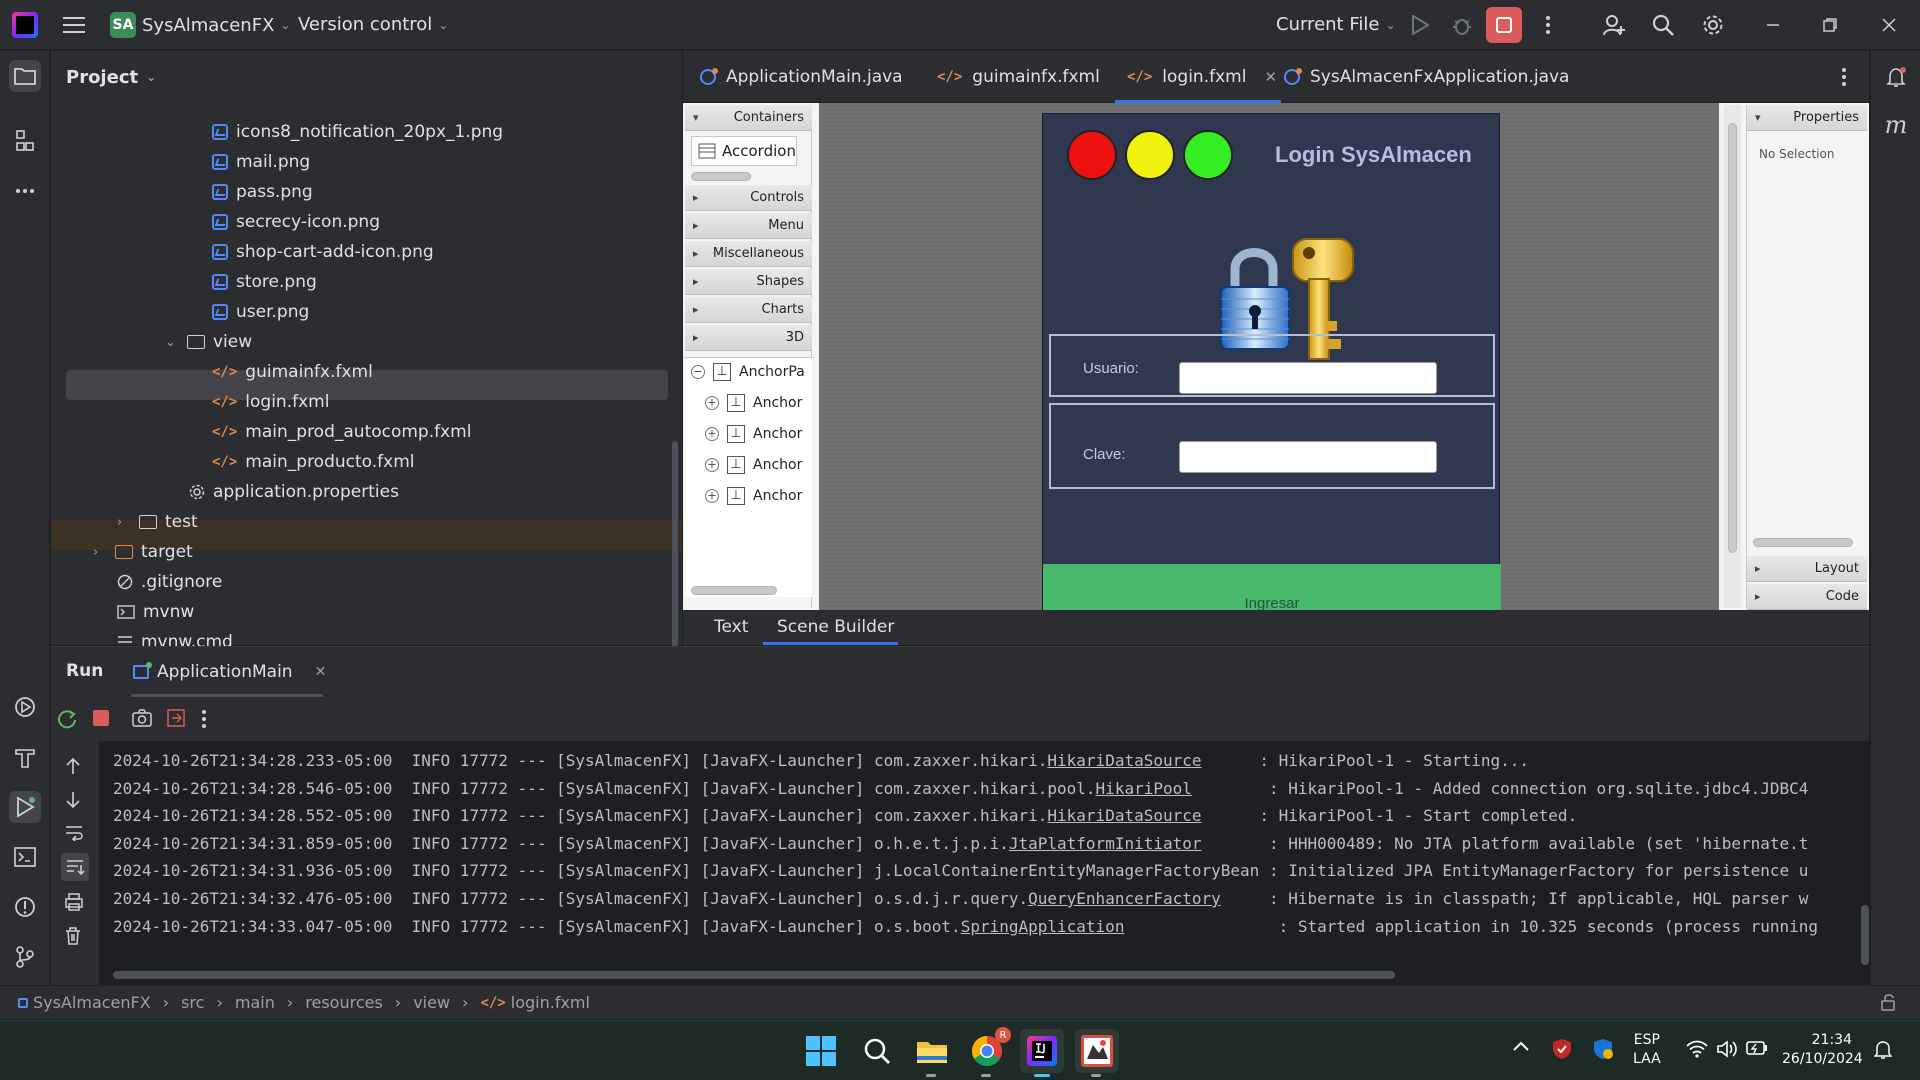 The image size is (1920, 1080). What do you see at coordinates (25, 857) in the screenshot?
I see `terminal-tool-icon` at bounding box center [25, 857].